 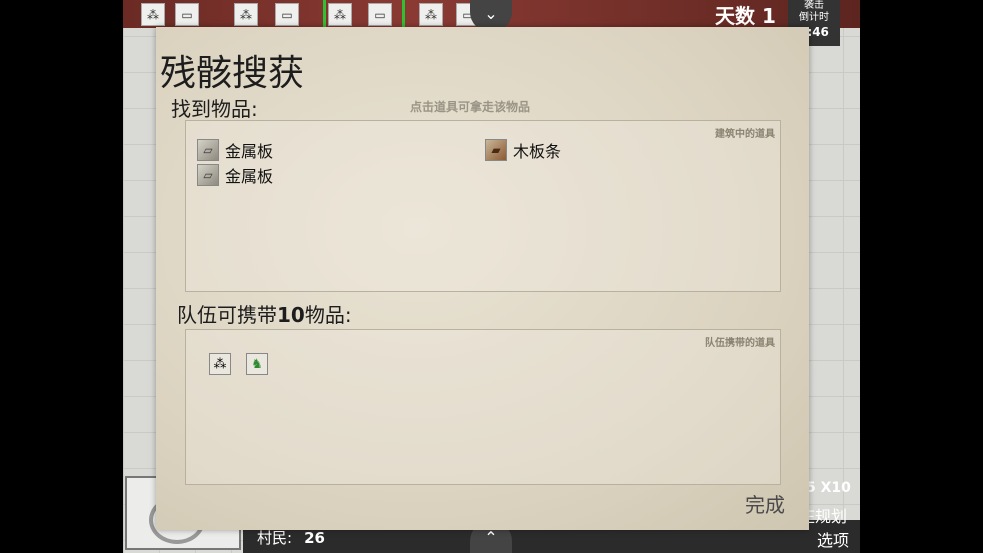 What do you see at coordinates (828, 488) in the screenshot?
I see `speed-multiplier: 5 X10` at bounding box center [828, 488].